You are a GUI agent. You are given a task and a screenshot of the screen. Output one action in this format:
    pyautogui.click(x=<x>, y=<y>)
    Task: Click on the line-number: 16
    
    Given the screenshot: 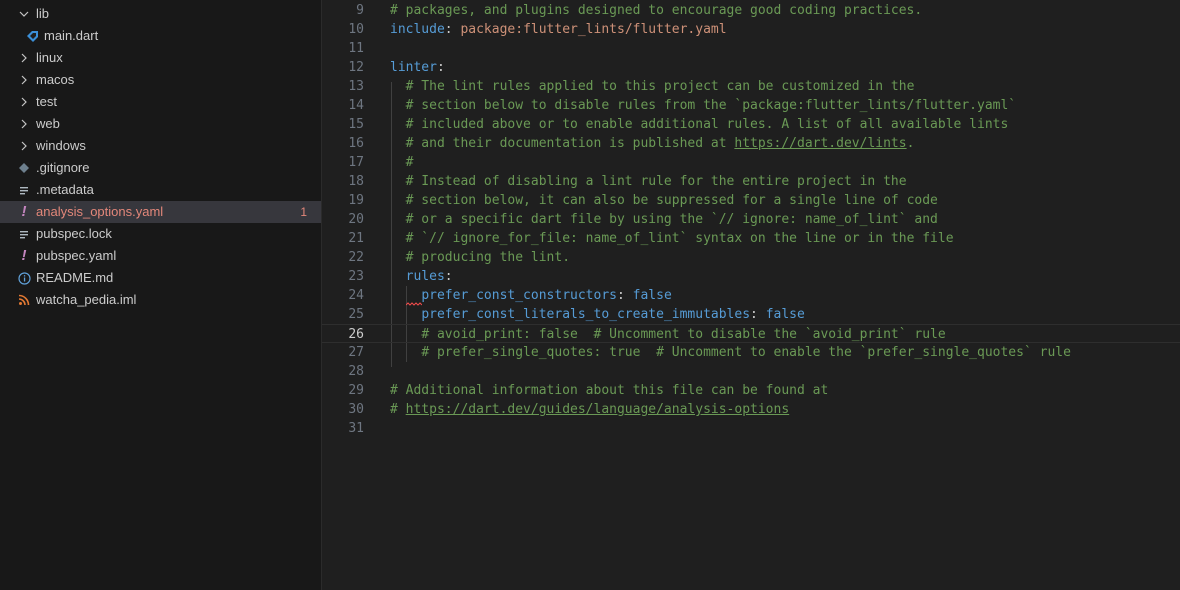 What is the action you would take?
    pyautogui.click(x=356, y=143)
    